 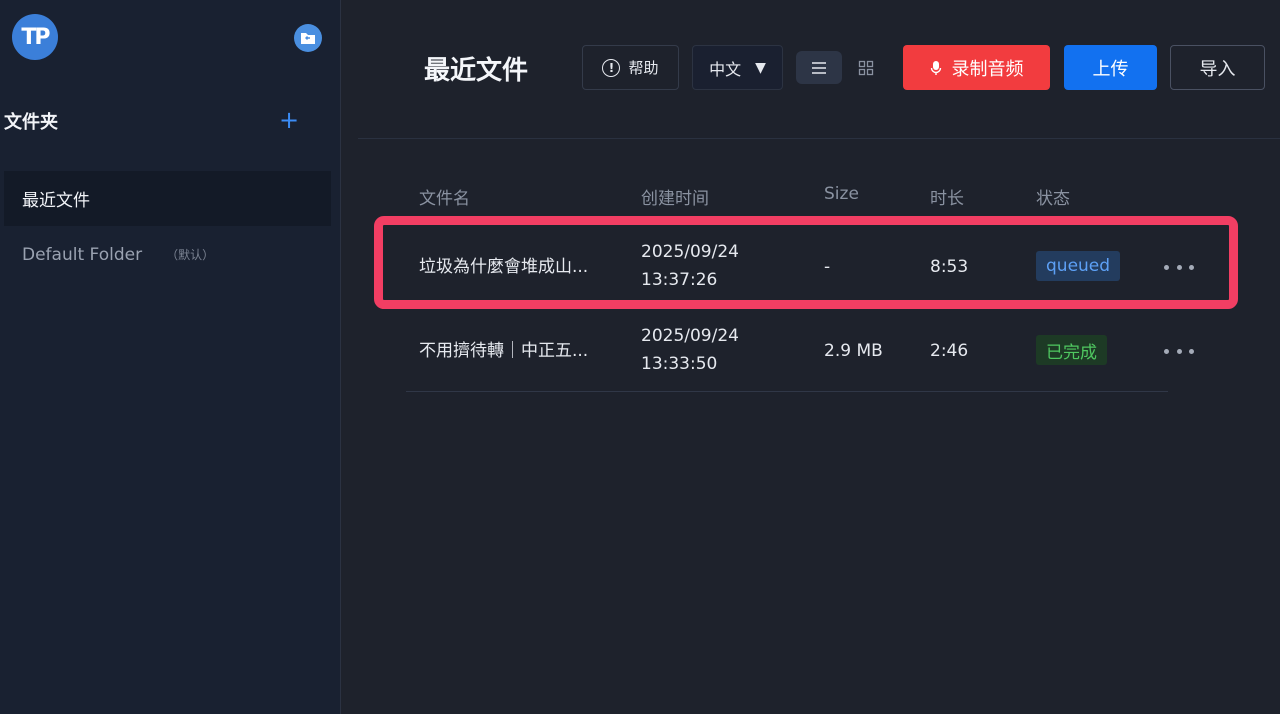 I want to click on row-highlight-box, so click(x=806, y=262).